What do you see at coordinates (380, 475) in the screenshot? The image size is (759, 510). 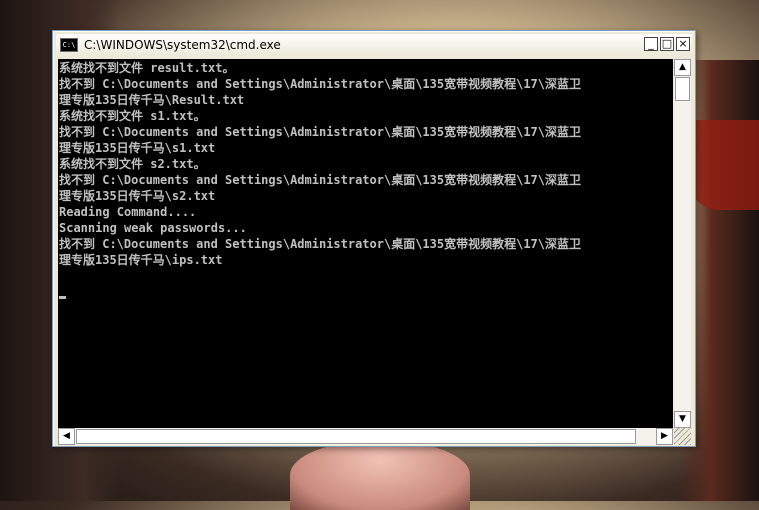 I see `wallpaper-hand` at bounding box center [380, 475].